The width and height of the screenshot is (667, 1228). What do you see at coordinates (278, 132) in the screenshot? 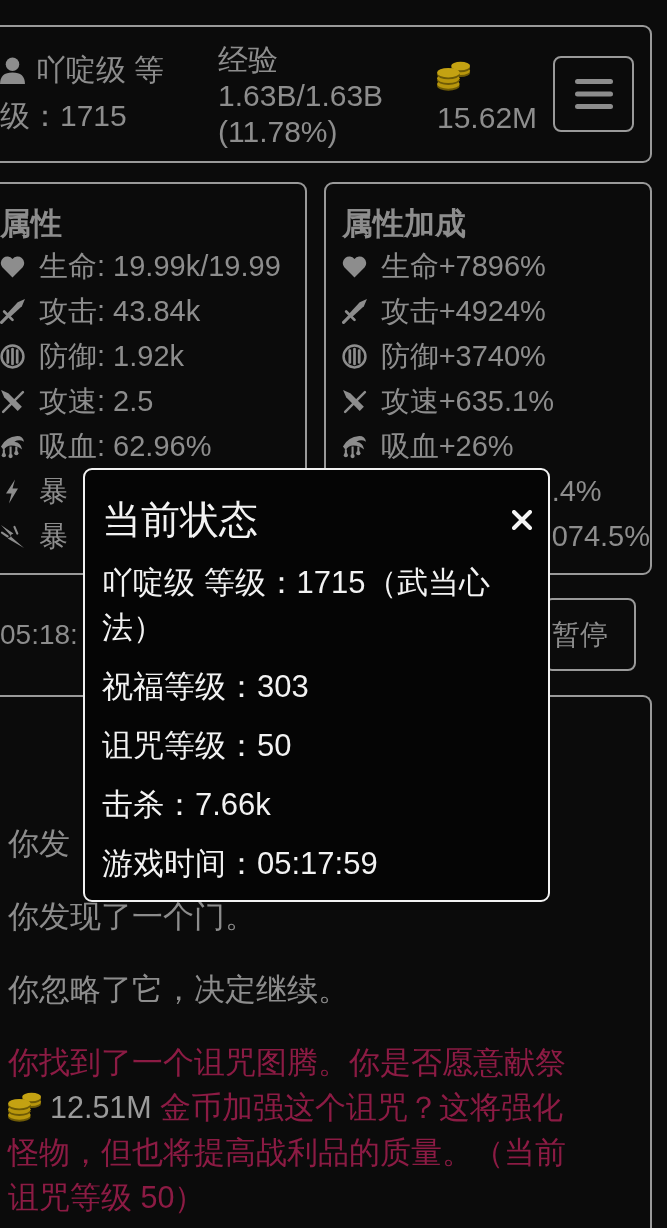
I see `experience-percent: (11.78%)` at bounding box center [278, 132].